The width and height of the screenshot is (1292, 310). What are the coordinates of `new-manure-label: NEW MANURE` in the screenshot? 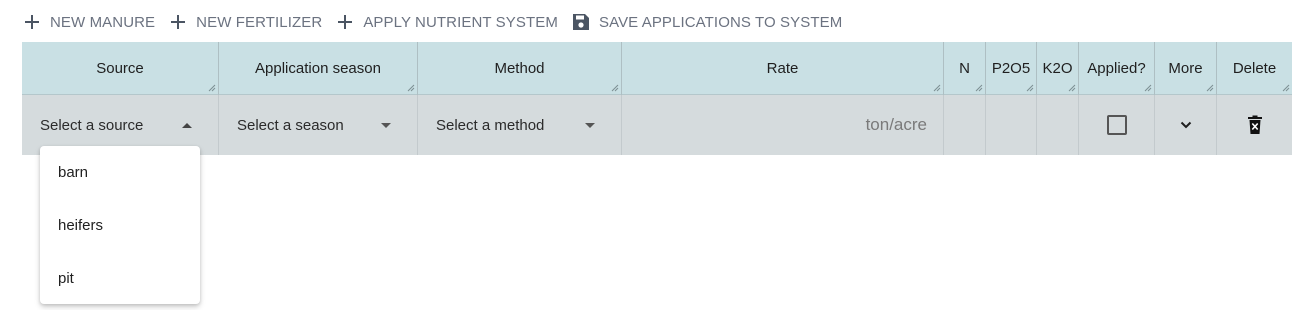 It's located at (103, 22).